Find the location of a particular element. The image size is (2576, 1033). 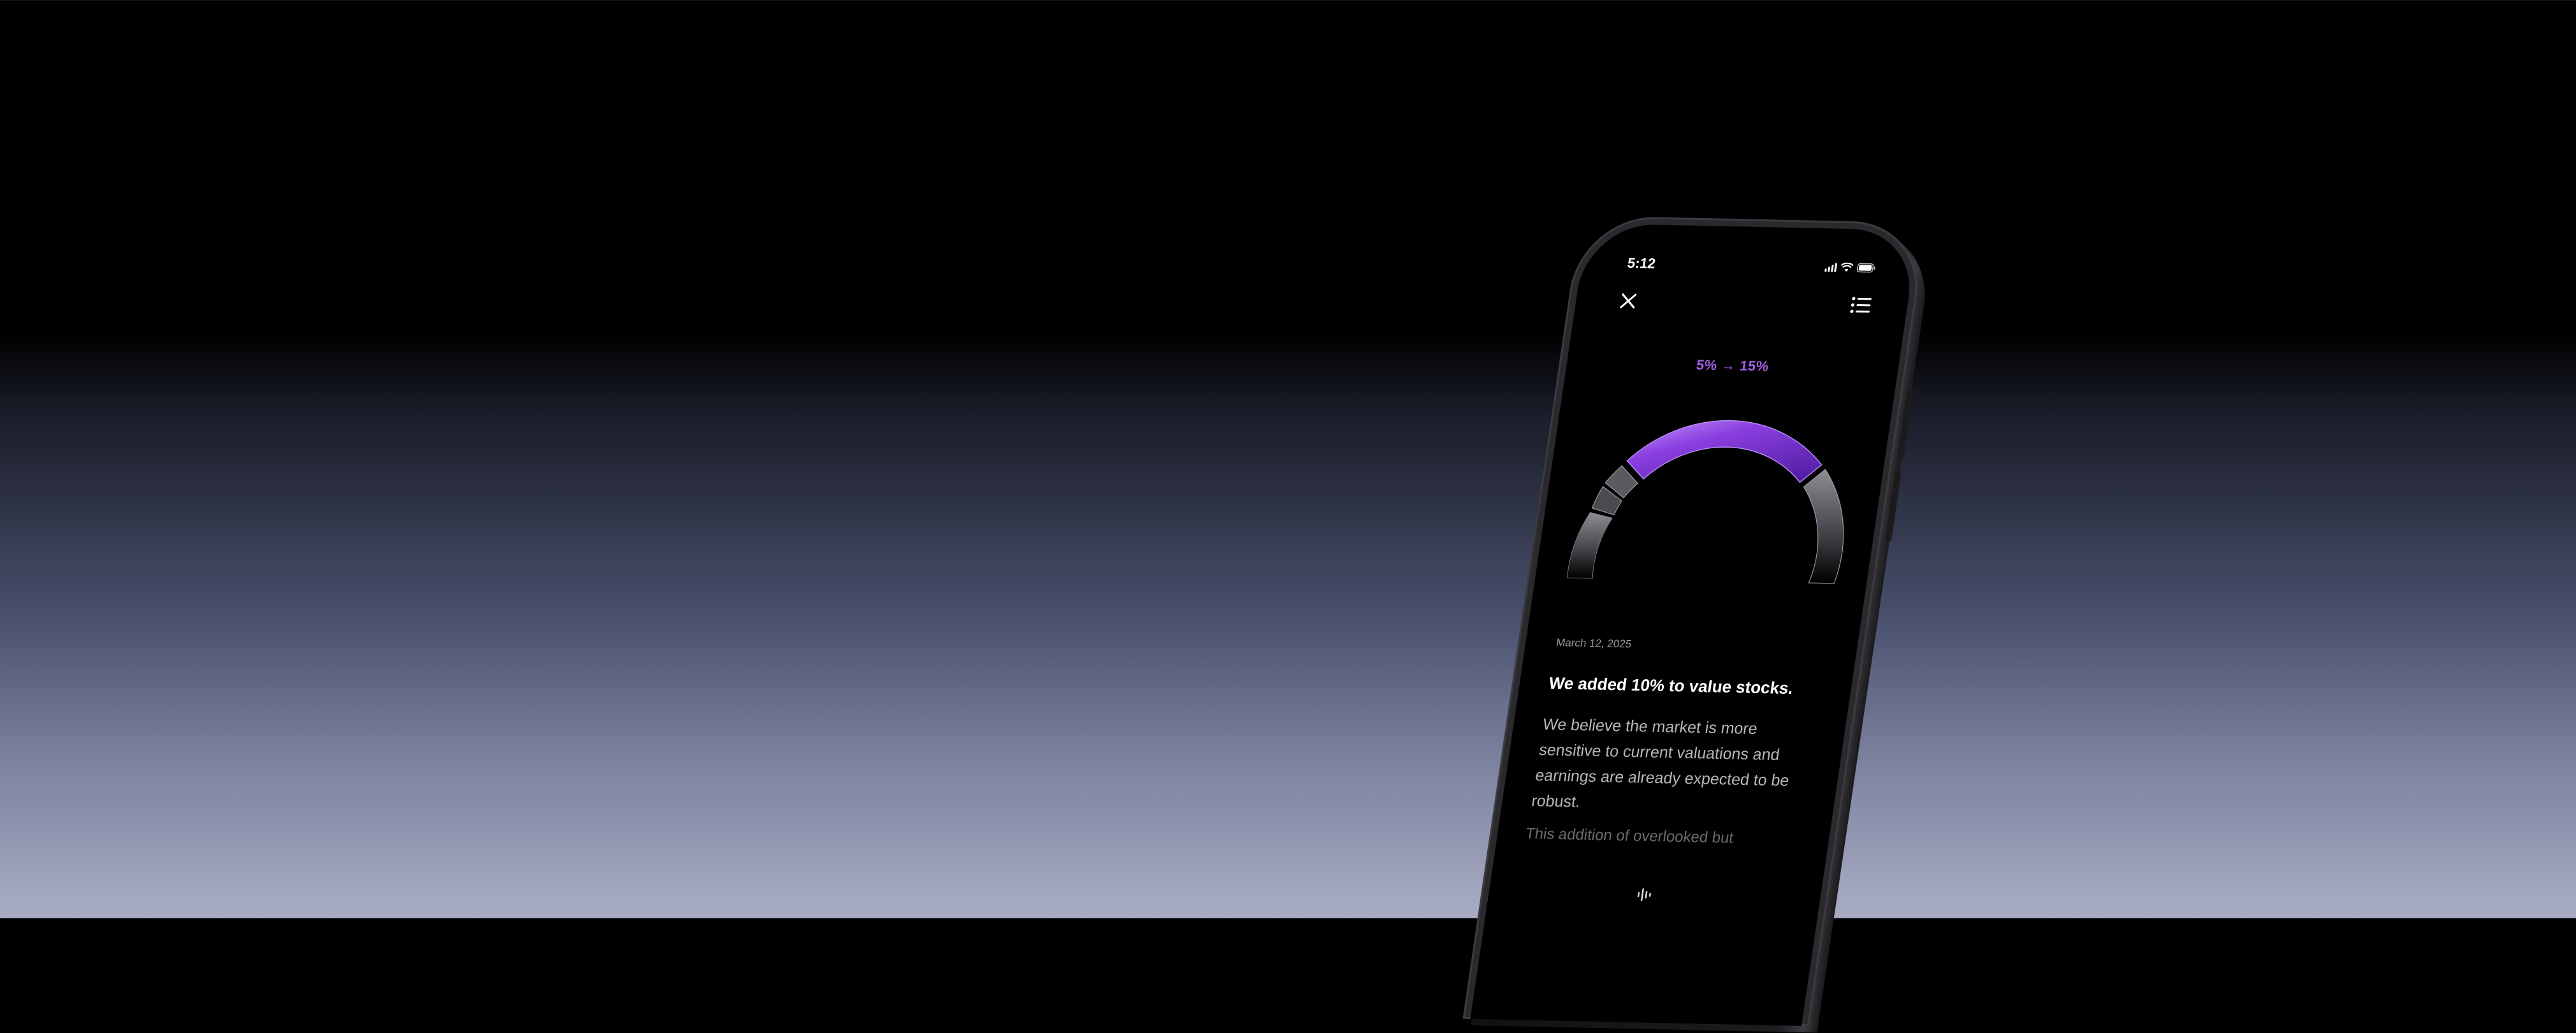

wifi-icon is located at coordinates (1847, 267).